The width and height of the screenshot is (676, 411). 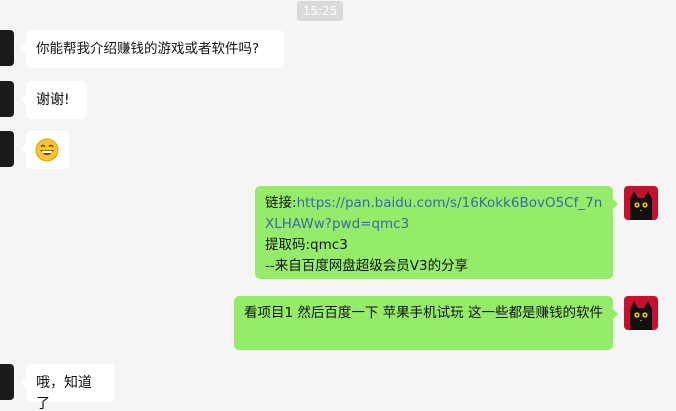 I want to click on grinning-face-emoji, so click(x=47, y=150).